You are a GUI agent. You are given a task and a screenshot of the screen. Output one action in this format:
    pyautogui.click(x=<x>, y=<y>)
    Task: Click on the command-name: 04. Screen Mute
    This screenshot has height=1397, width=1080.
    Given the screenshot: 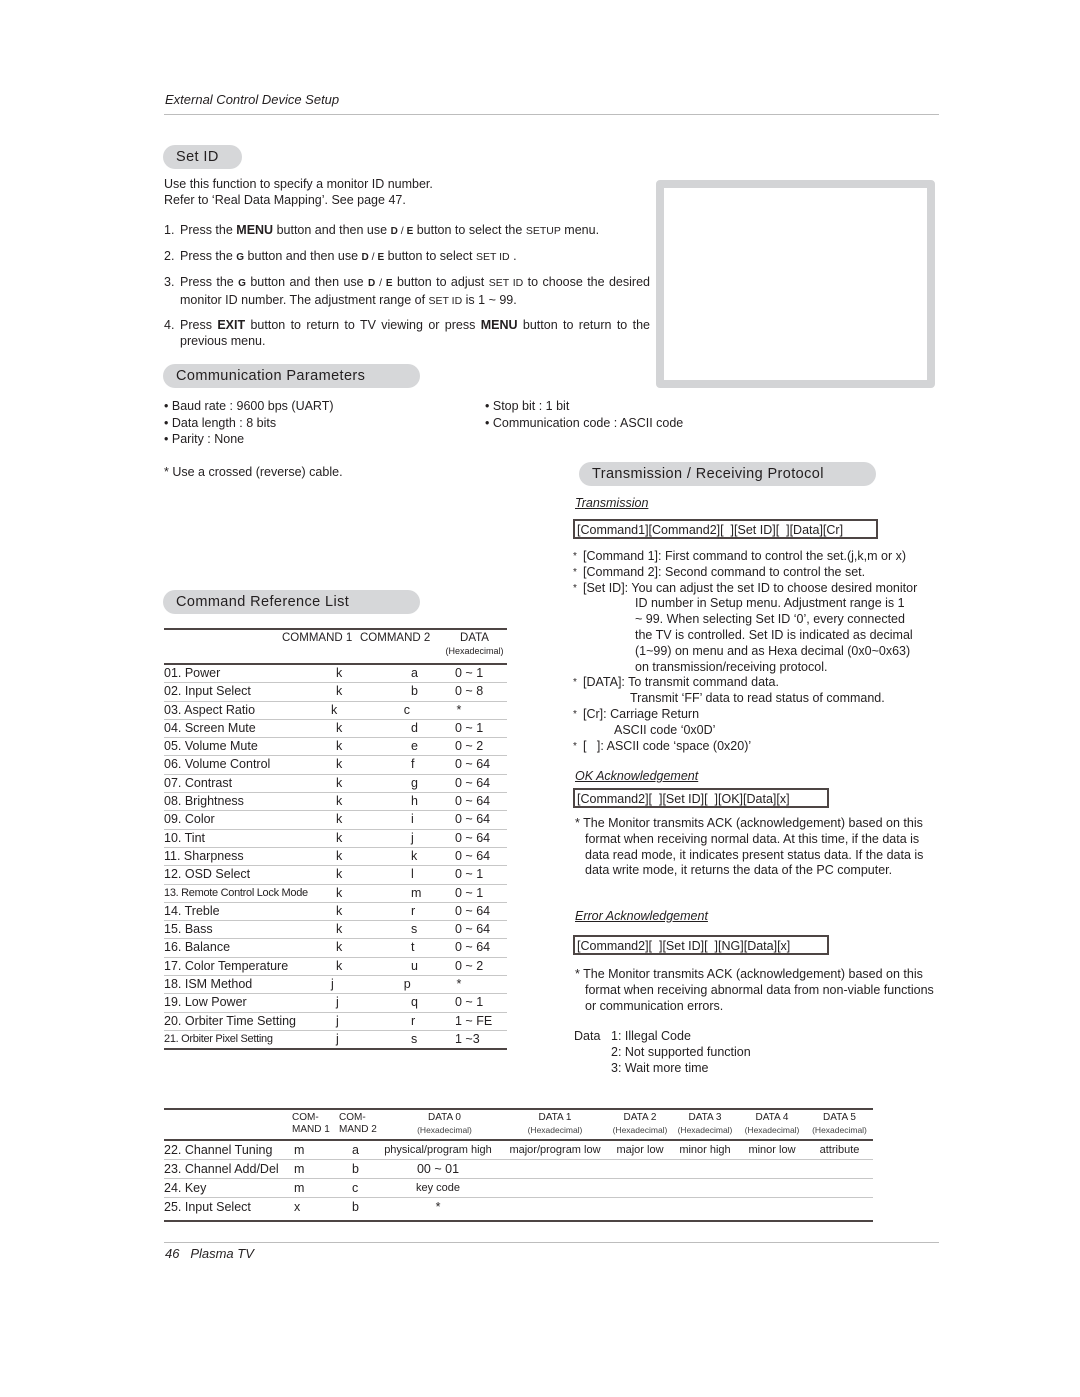 What is the action you would take?
    pyautogui.click(x=210, y=727)
    